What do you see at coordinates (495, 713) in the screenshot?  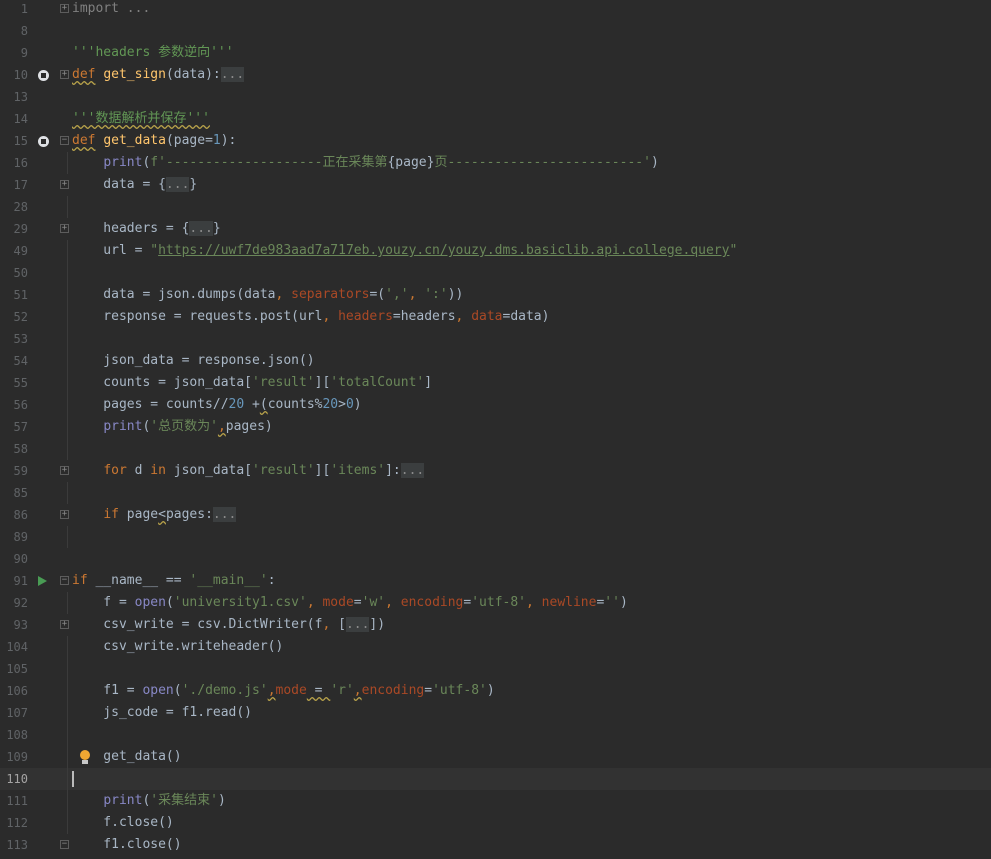 I see `code-line: 107 js_code = f1.read()` at bounding box center [495, 713].